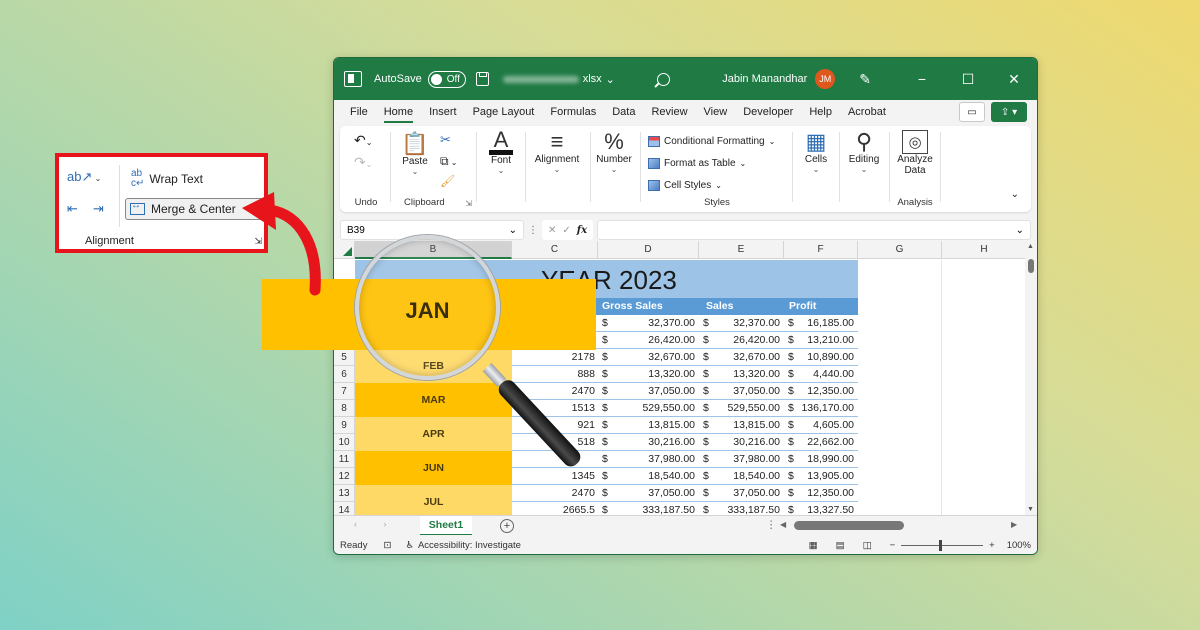 The height and width of the screenshot is (630, 1200). What do you see at coordinates (648, 357) in the screenshot?
I see `gross-cell: $32,670.00` at bounding box center [648, 357].